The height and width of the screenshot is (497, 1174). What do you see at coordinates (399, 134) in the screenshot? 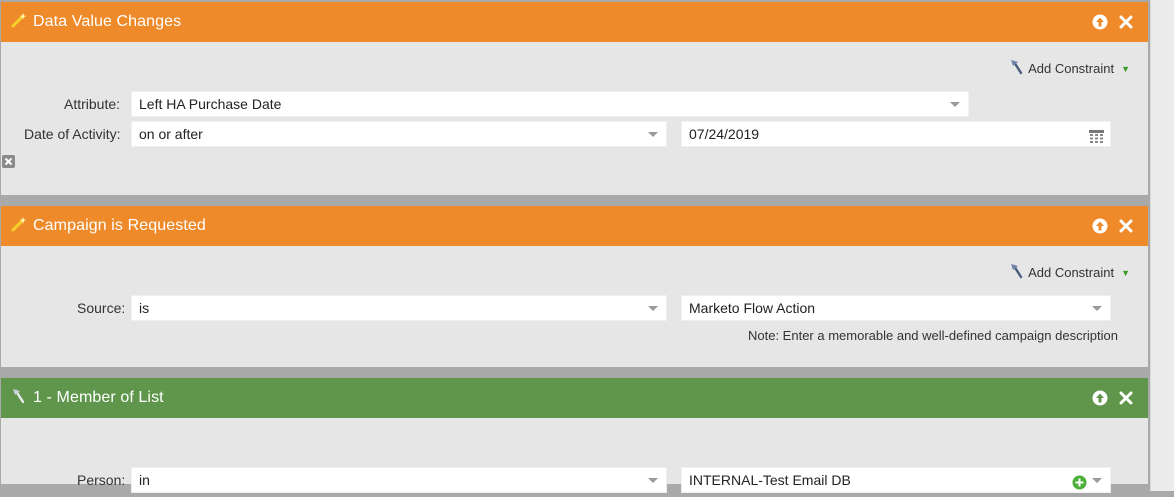
I see `date-operator-select: on or after` at bounding box center [399, 134].